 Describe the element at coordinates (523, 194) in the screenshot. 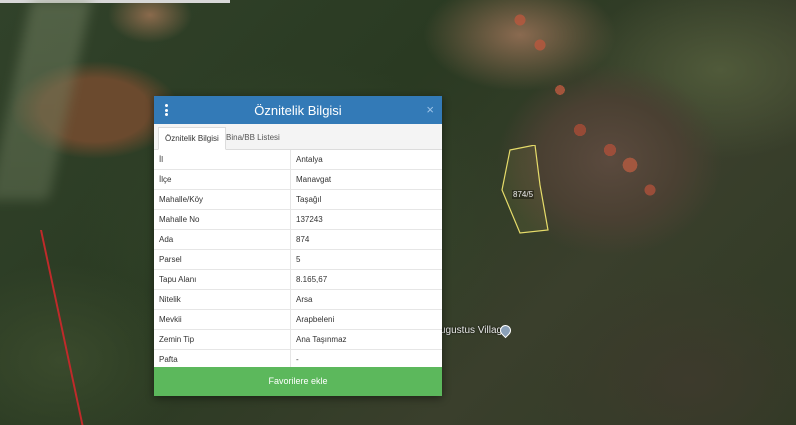

I see `parcel-label: 874/5` at that location.